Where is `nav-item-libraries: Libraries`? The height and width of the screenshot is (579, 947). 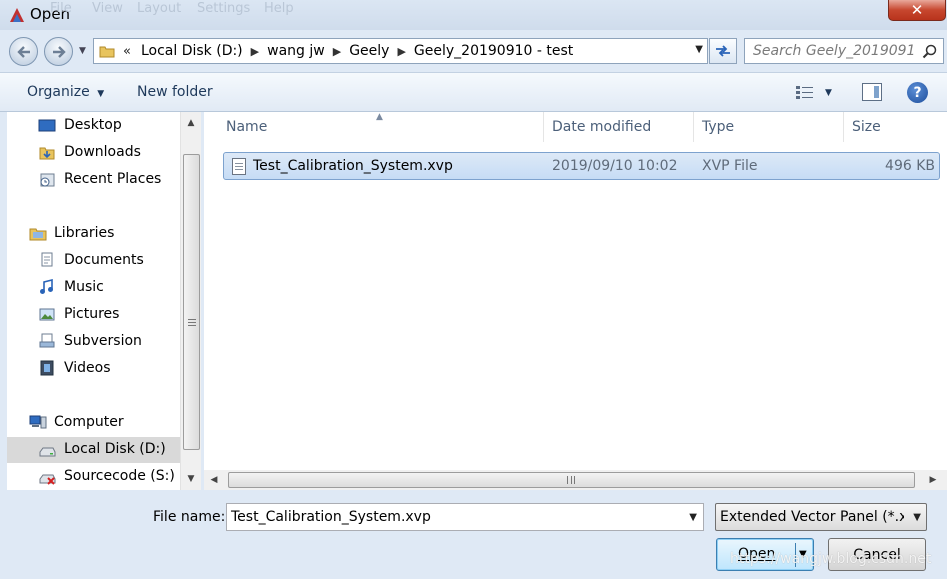 nav-item-libraries: Libraries is located at coordinates (93, 234).